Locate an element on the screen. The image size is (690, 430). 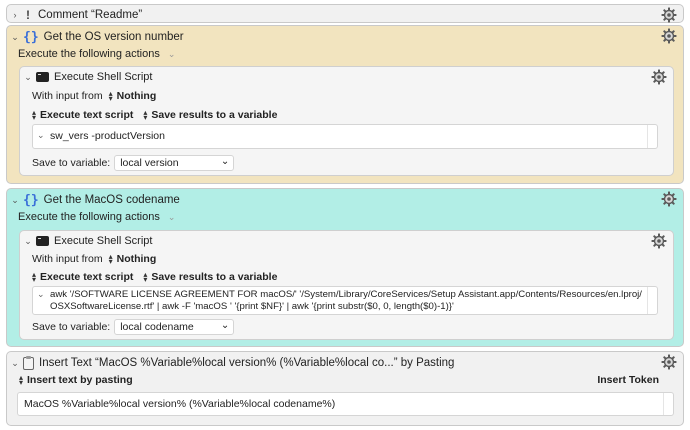
group-header: ⌄ {} Get the MacOS codename is located at coordinates (345, 200).